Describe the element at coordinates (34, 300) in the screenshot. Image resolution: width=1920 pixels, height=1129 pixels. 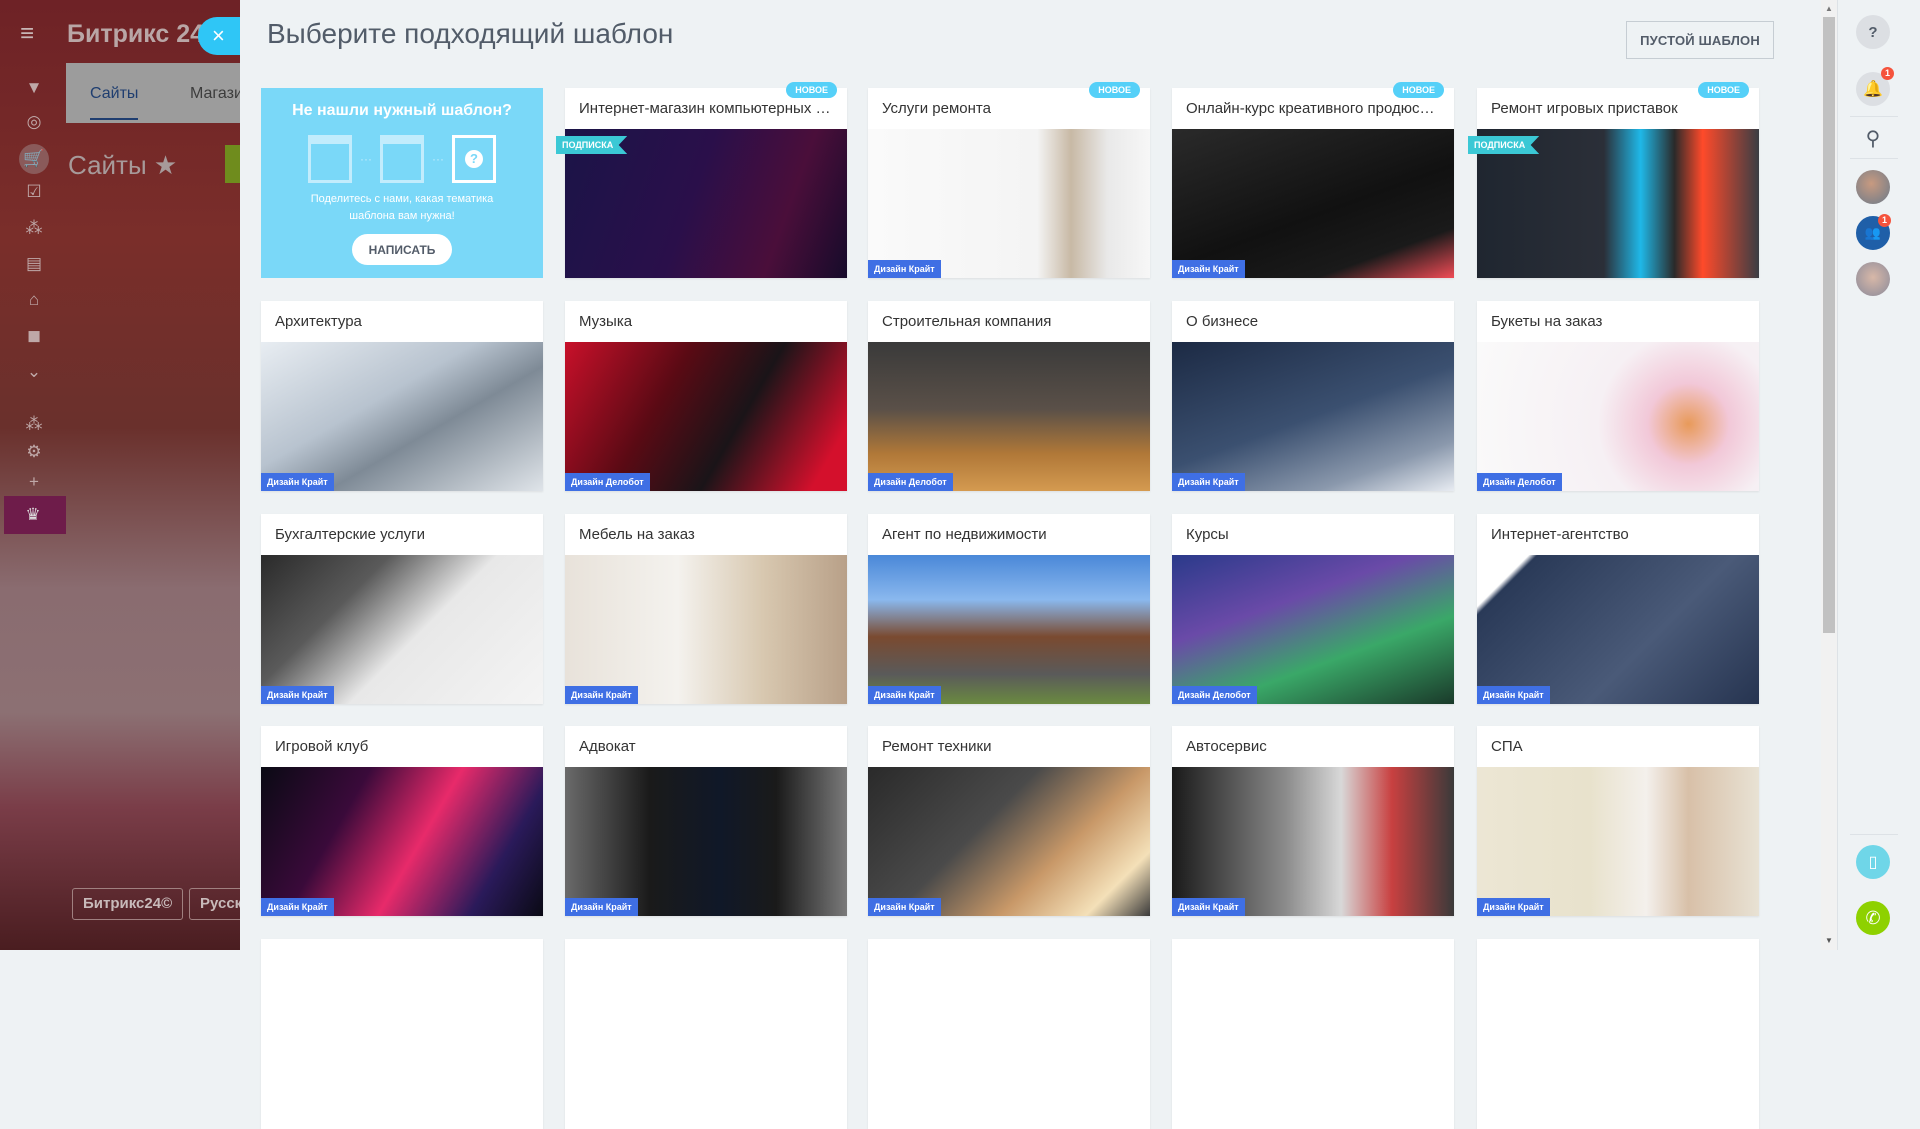
I see `robot-icon: ⌂` at that location.